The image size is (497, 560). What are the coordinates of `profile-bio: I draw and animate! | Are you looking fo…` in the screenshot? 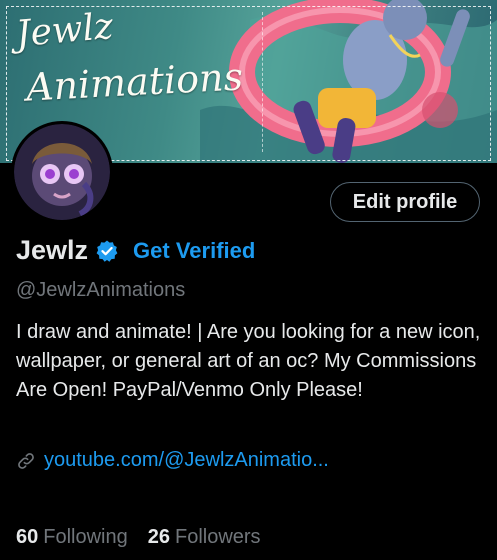 It's located at (248, 361).